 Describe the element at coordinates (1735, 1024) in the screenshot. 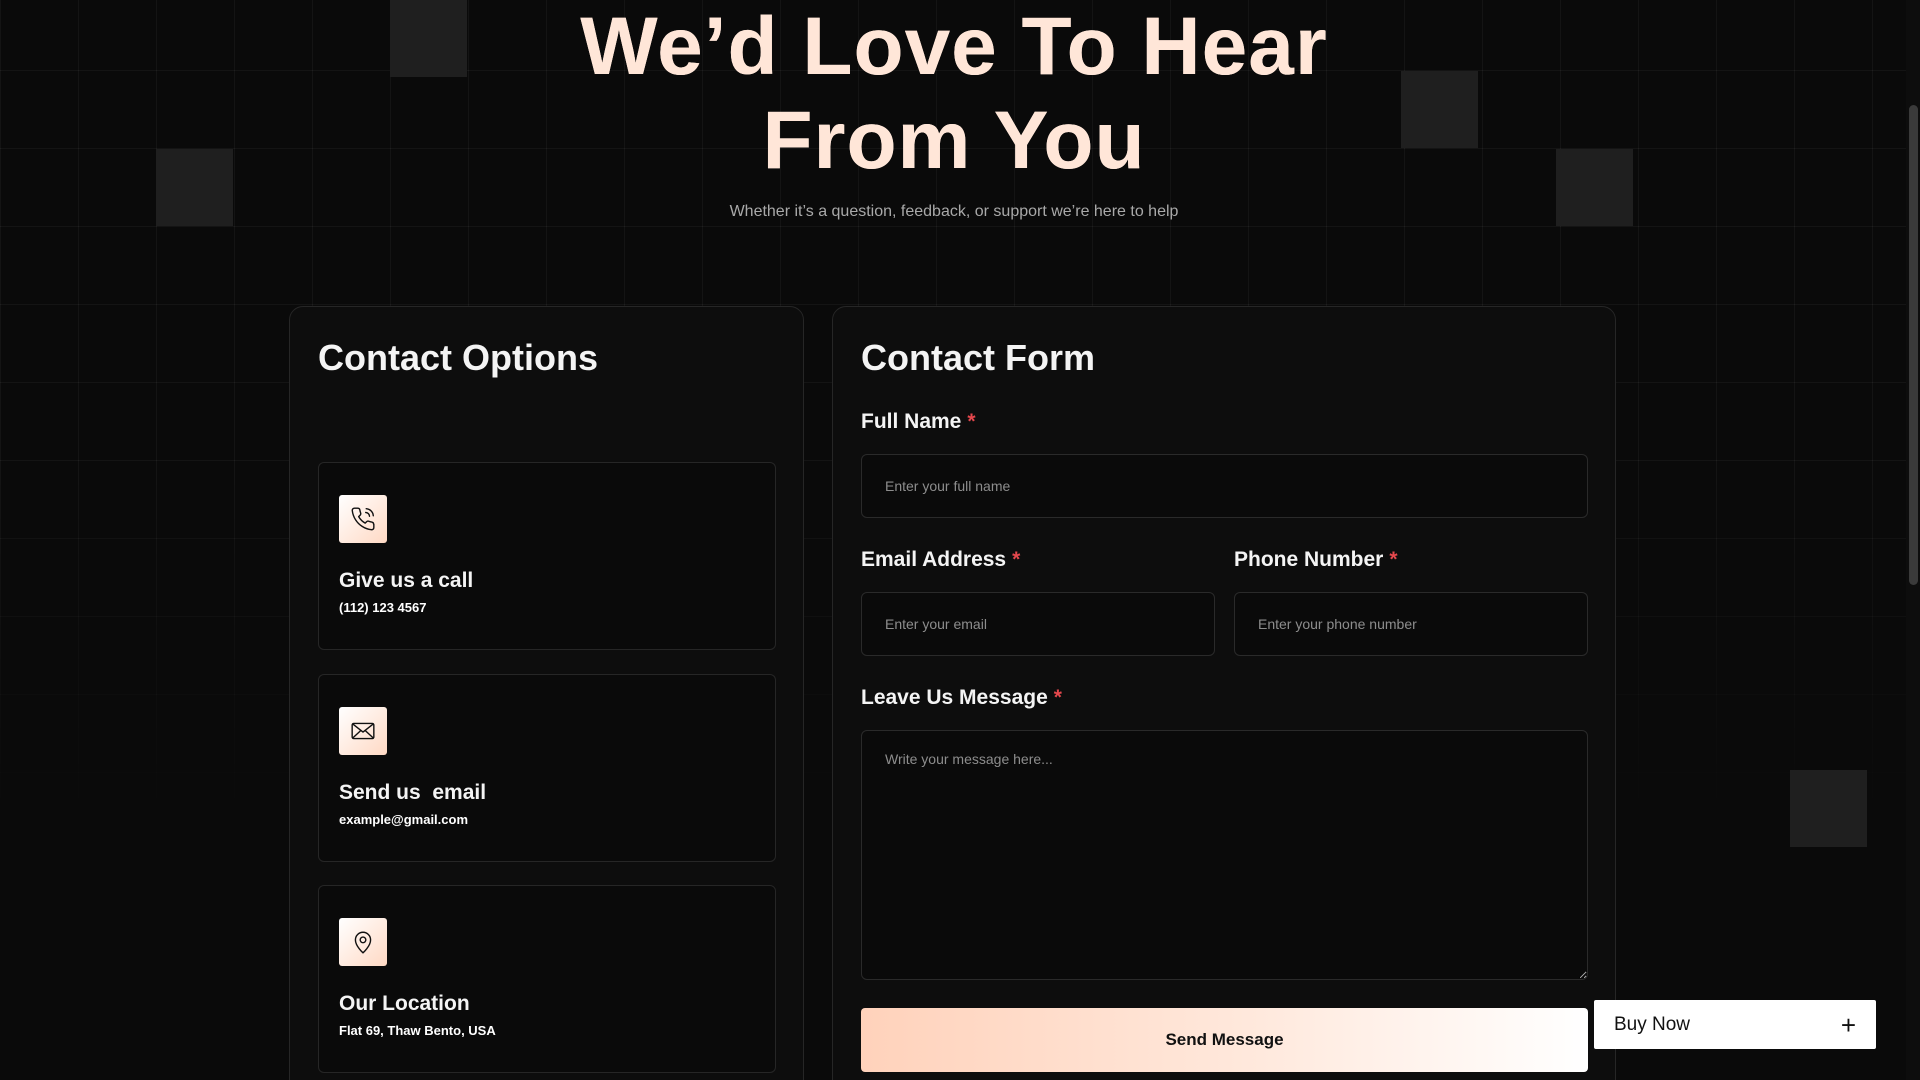

I see `buy-now-button: Buy Now +` at that location.